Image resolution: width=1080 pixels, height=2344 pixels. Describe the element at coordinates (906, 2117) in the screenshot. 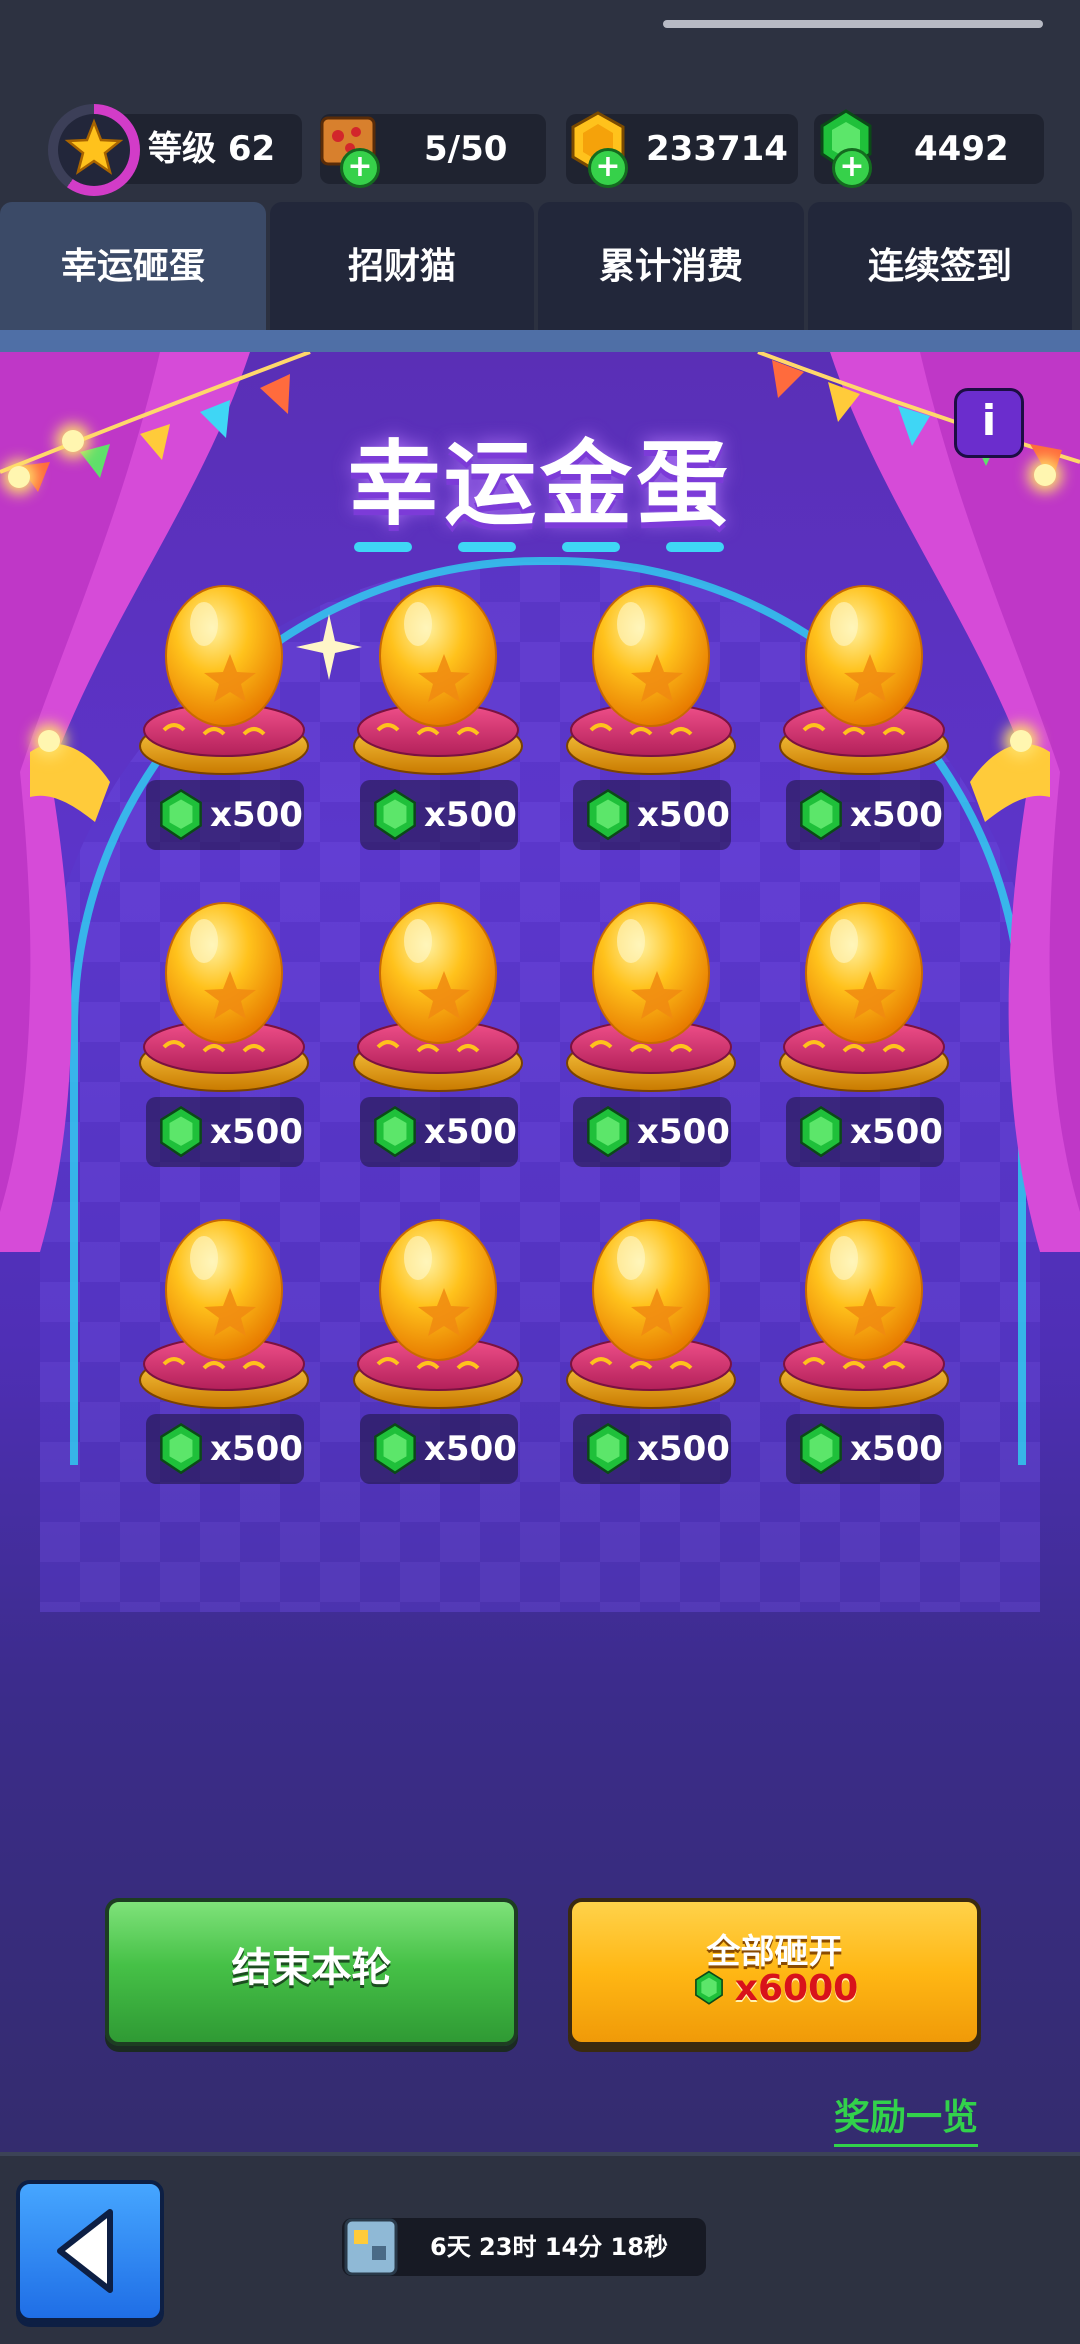

I see `rewards-list-link: 奖励一览` at that location.